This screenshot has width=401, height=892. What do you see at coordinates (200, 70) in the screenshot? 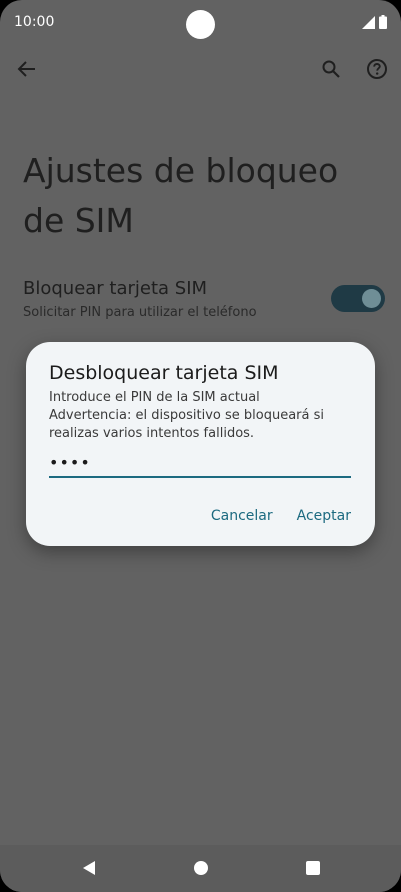
I see `app-bar` at bounding box center [200, 70].